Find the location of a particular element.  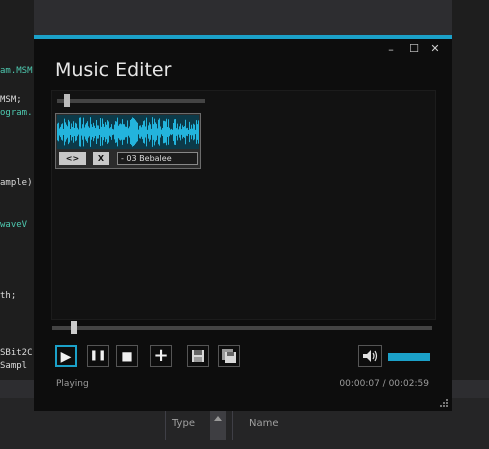

pause-icon: ❚❚ is located at coordinates (98, 355).